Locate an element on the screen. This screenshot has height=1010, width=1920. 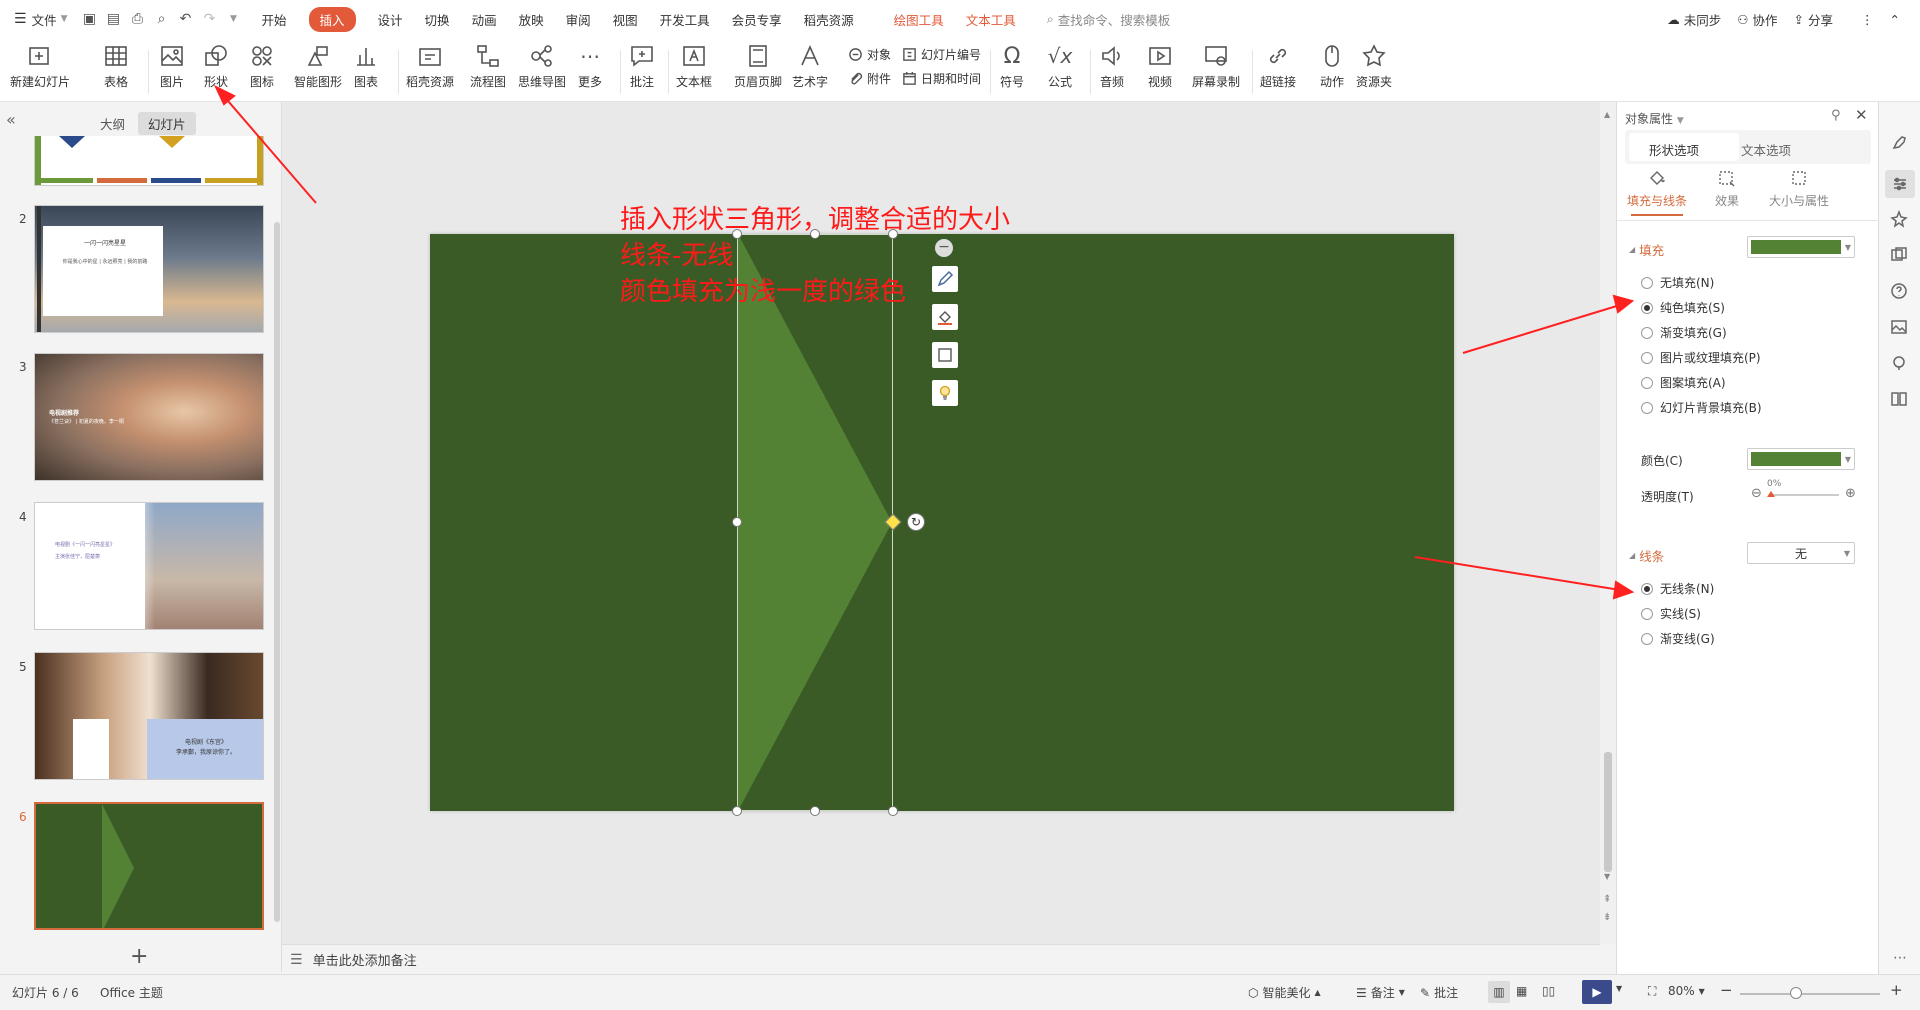
shape-button: 形状 is located at coordinates (216, 70).